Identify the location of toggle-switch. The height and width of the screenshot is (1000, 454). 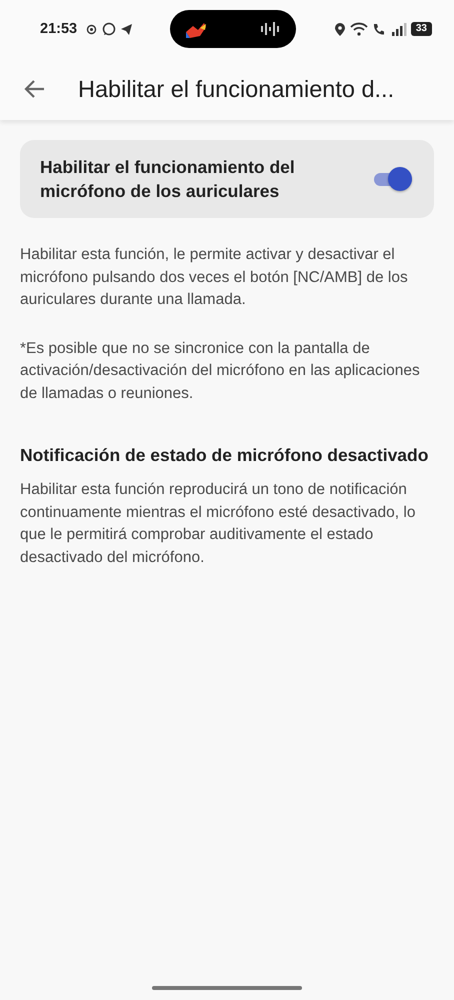
(393, 179).